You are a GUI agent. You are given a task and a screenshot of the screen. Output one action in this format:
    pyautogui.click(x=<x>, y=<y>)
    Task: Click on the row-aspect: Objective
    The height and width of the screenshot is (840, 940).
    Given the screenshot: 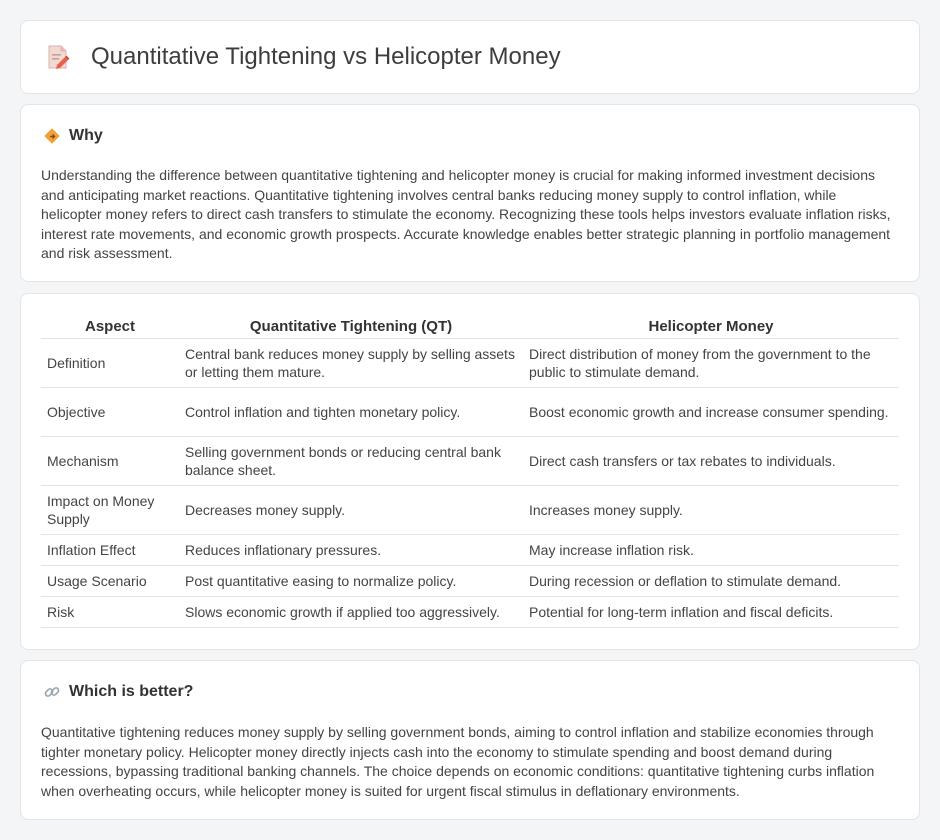 What is the action you would take?
    pyautogui.click(x=110, y=412)
    